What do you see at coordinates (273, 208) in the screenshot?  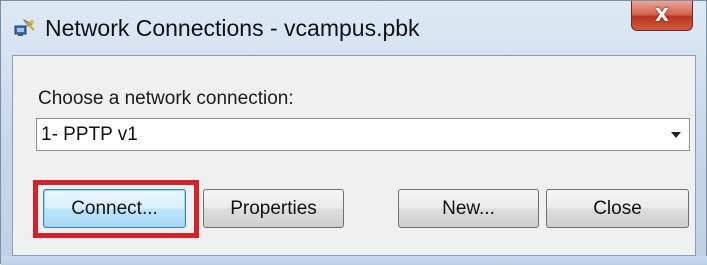 I see `properties-button: Properties` at bounding box center [273, 208].